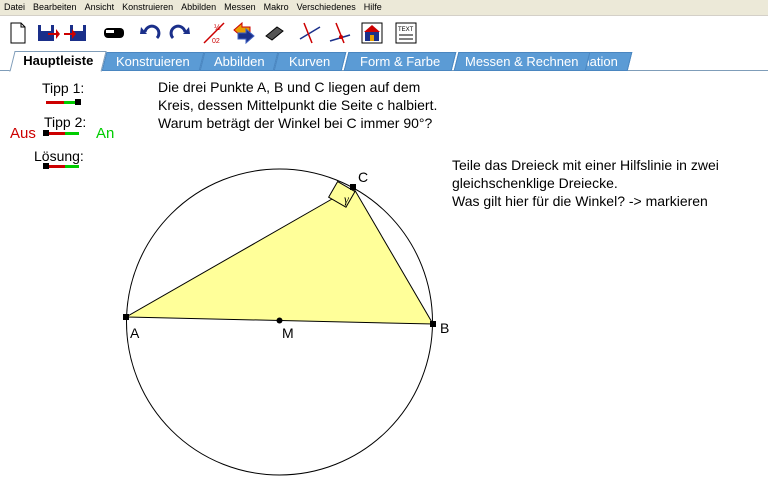 This screenshot has width=768, height=500. Describe the element at coordinates (346, 199) in the screenshot. I see `angle-gamma-label: γ` at that location.